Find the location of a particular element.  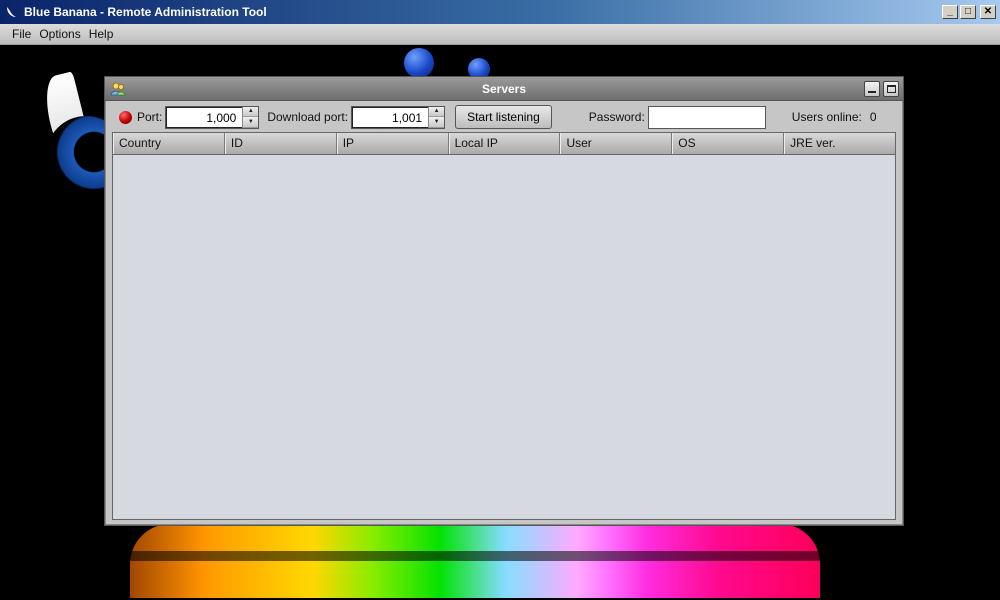

close-button: ✕ is located at coordinates (988, 12).